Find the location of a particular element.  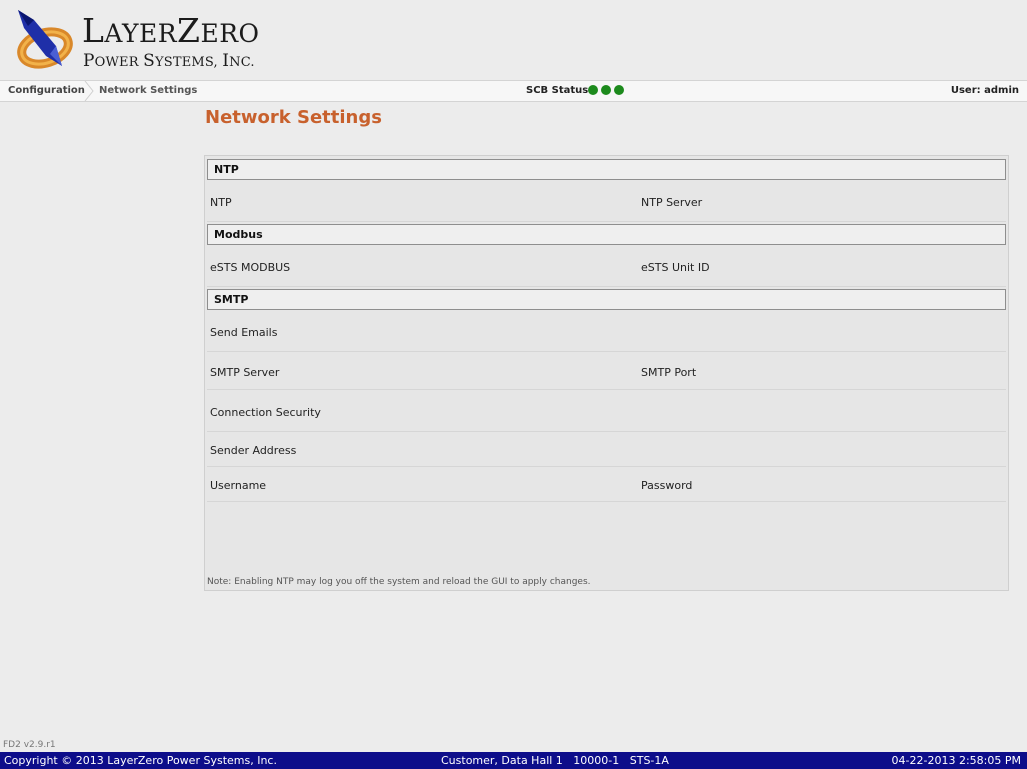

breadcrumb-configuration: Configuration is located at coordinates (46, 91).